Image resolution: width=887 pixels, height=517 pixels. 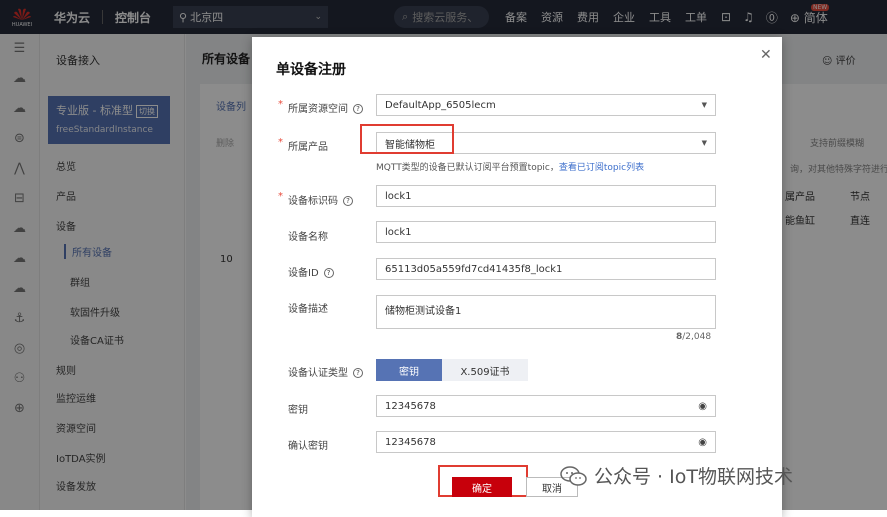 What do you see at coordinates (308, 147) in the screenshot?
I see `product-label: 所属产品` at bounding box center [308, 147].